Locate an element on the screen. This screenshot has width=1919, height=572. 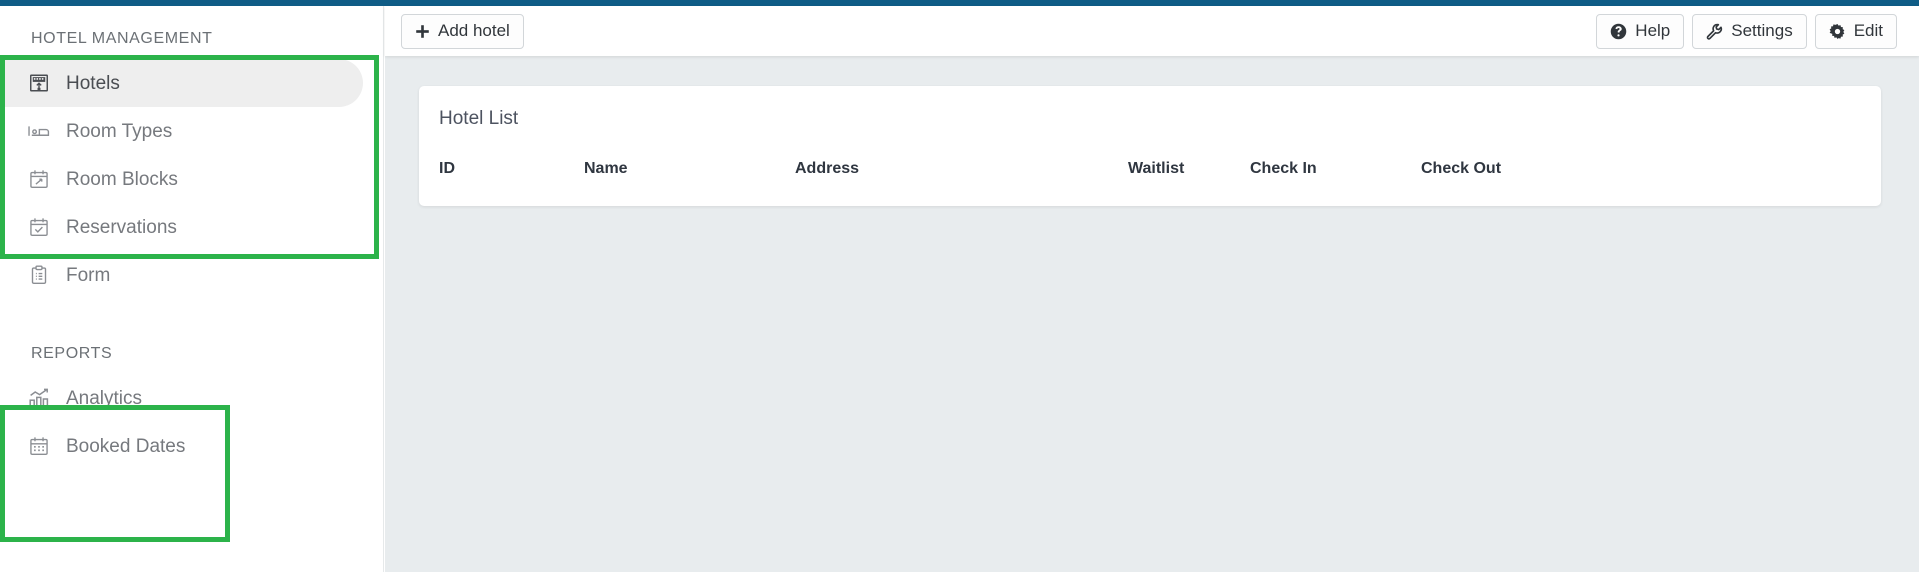
sidebar-item-hotels: Hotels is located at coordinates (181, 83).